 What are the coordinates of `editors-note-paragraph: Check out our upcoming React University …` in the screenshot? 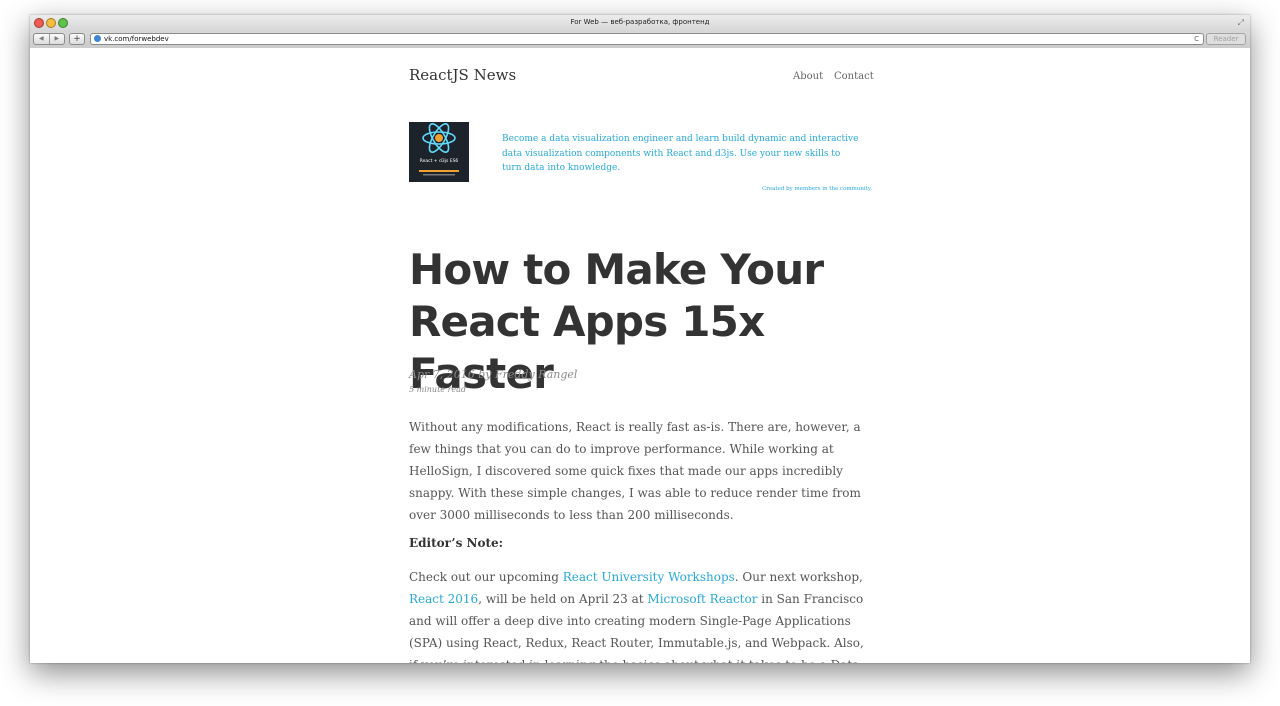 It's located at (640, 614).